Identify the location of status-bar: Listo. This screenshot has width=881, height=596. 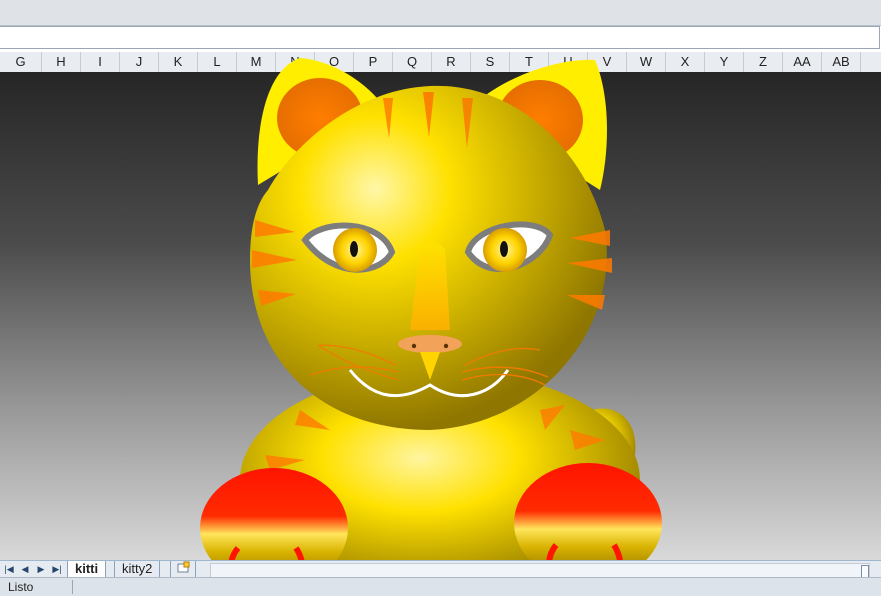
(440, 586).